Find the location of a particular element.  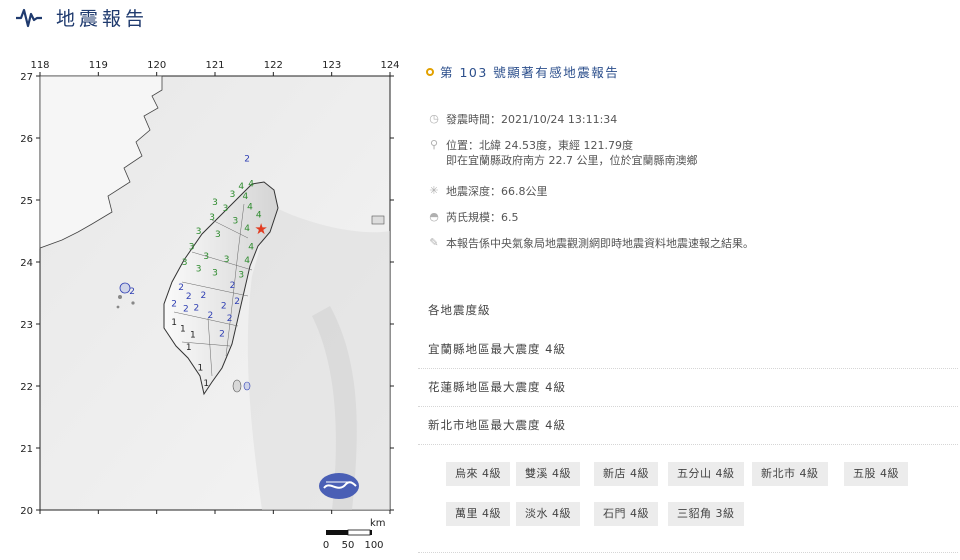

magnitude-text: 芮氏規模：6.5 is located at coordinates (482, 217).